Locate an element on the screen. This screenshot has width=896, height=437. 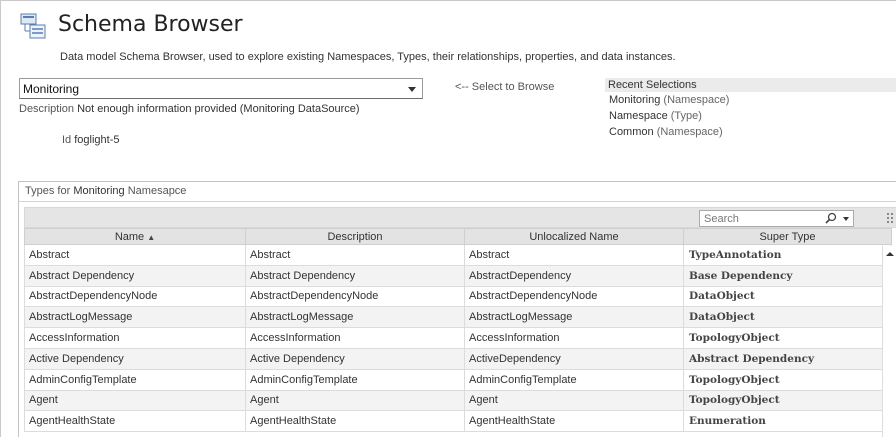
search-placeholder: Search is located at coordinates (721, 219).